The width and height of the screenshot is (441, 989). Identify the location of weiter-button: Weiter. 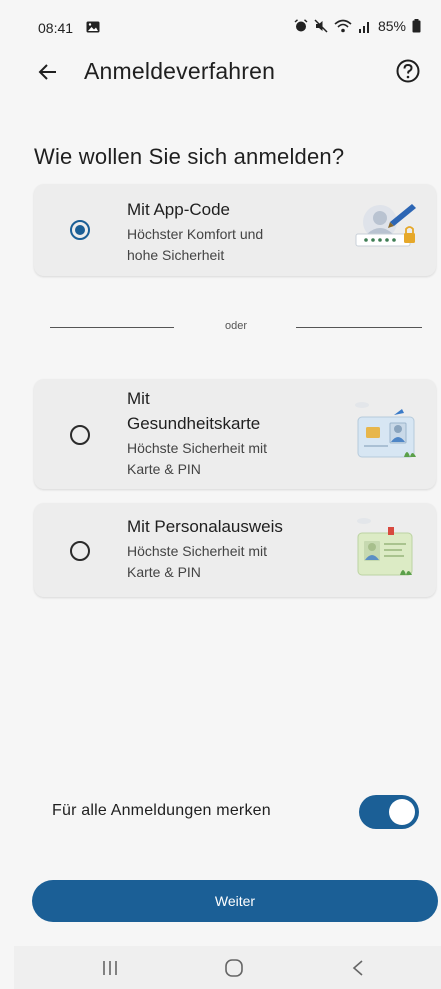
(235, 901).